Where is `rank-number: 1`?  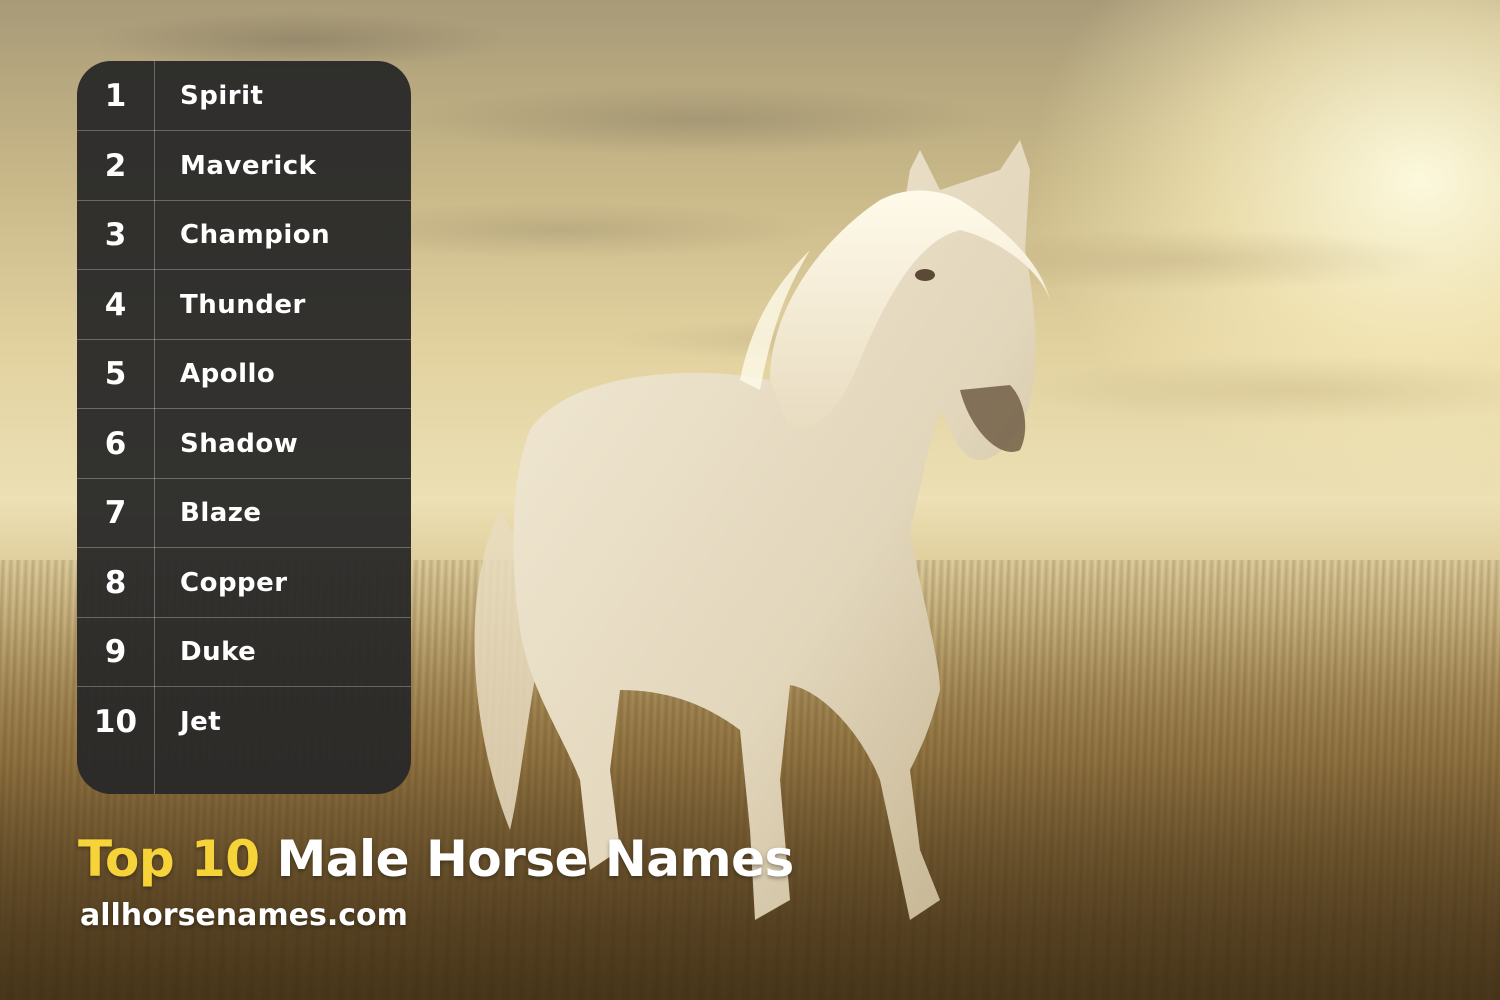
rank-number: 1 is located at coordinates (115, 95).